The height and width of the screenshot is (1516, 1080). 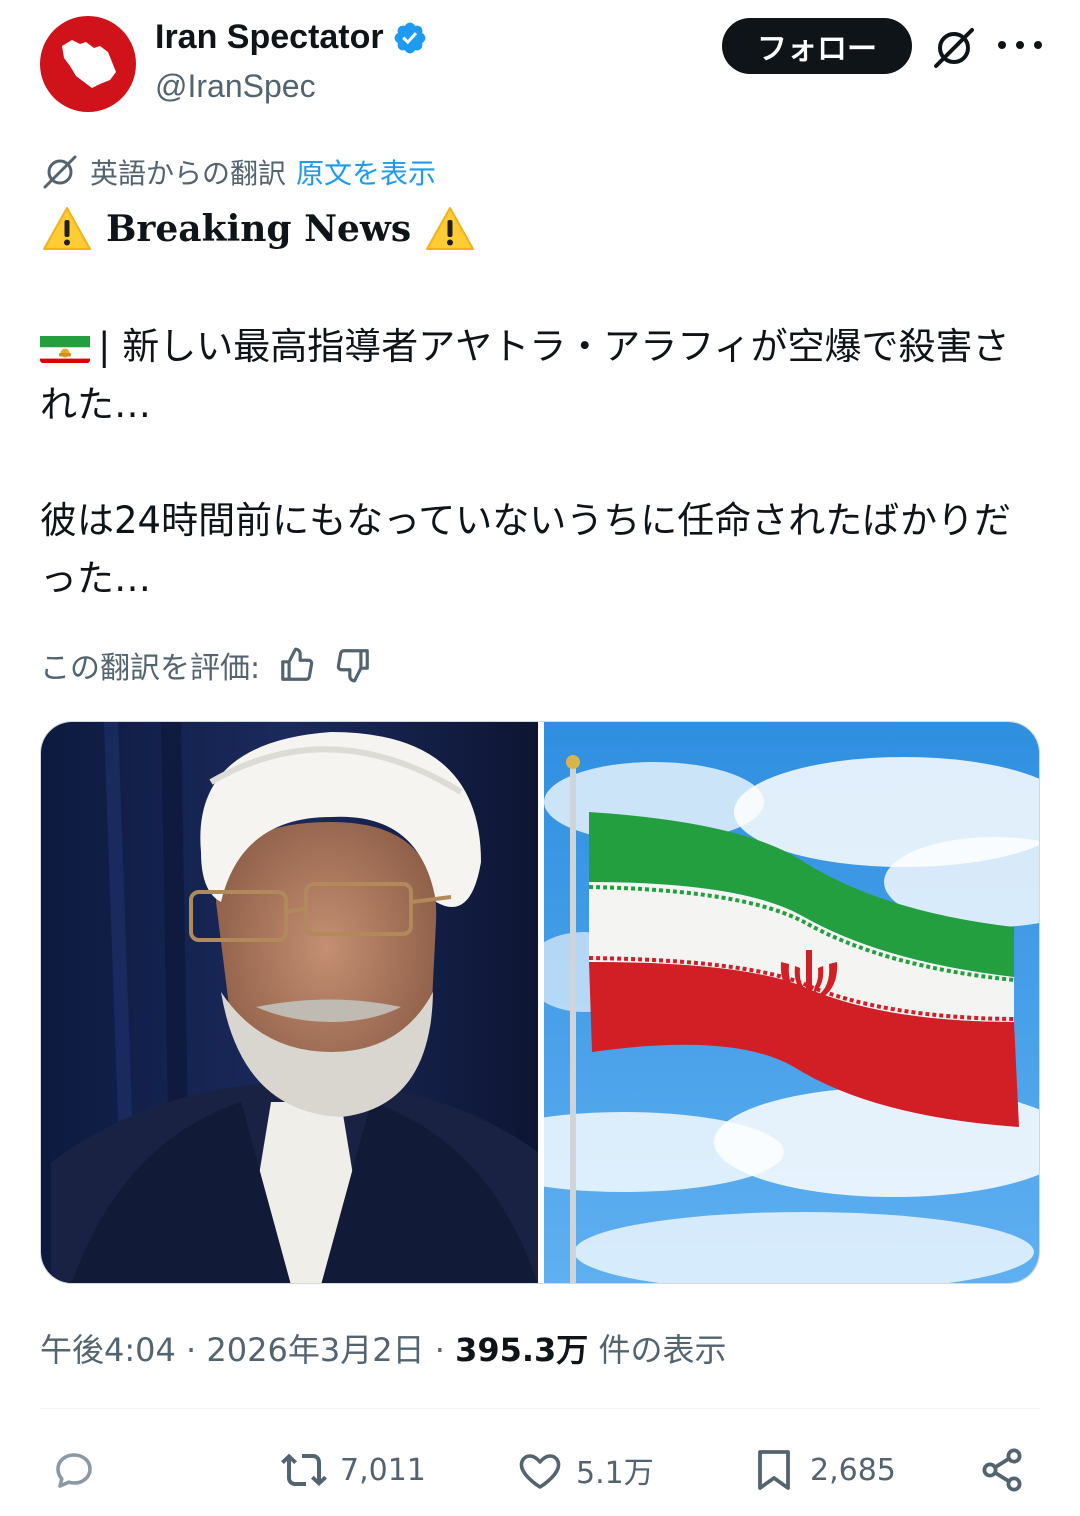 I want to click on handle: @IranSpec, so click(x=235, y=86).